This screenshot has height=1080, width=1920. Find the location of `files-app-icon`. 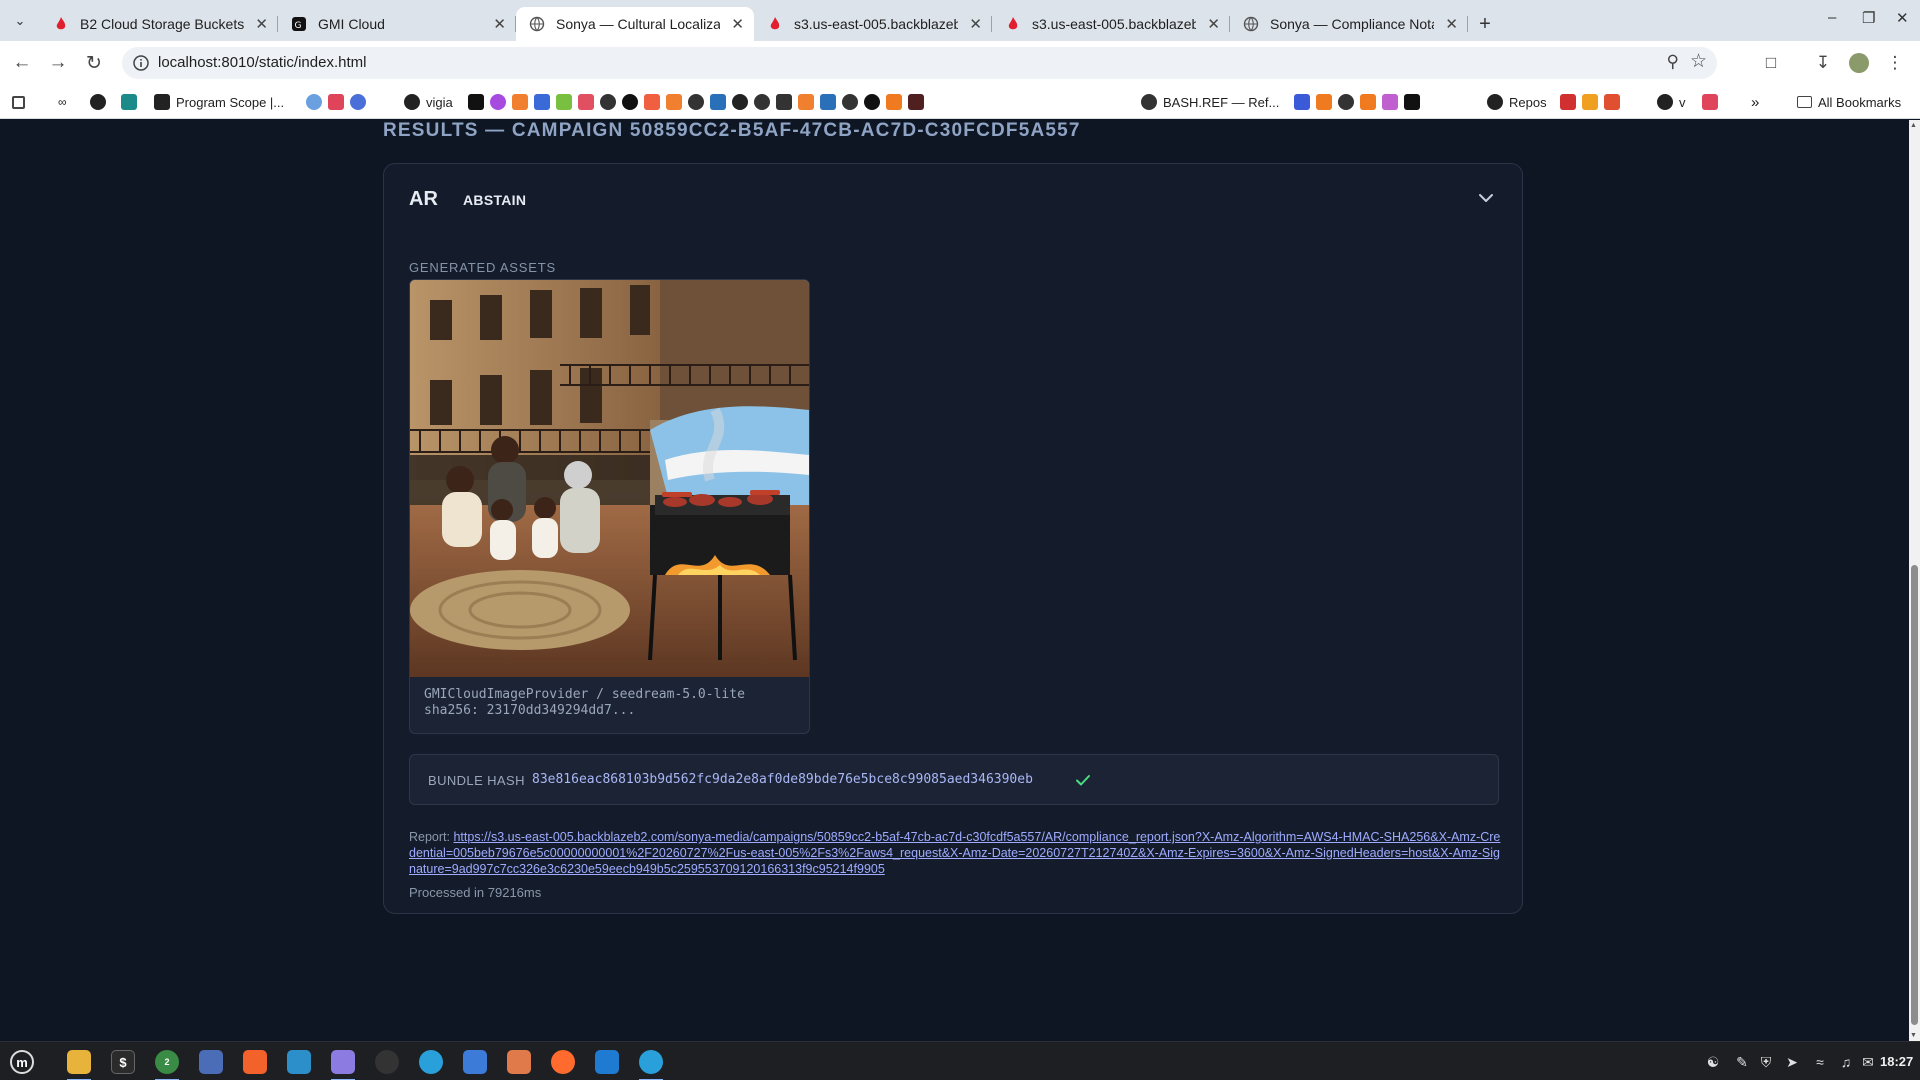

files-app-icon is located at coordinates (79, 1064).